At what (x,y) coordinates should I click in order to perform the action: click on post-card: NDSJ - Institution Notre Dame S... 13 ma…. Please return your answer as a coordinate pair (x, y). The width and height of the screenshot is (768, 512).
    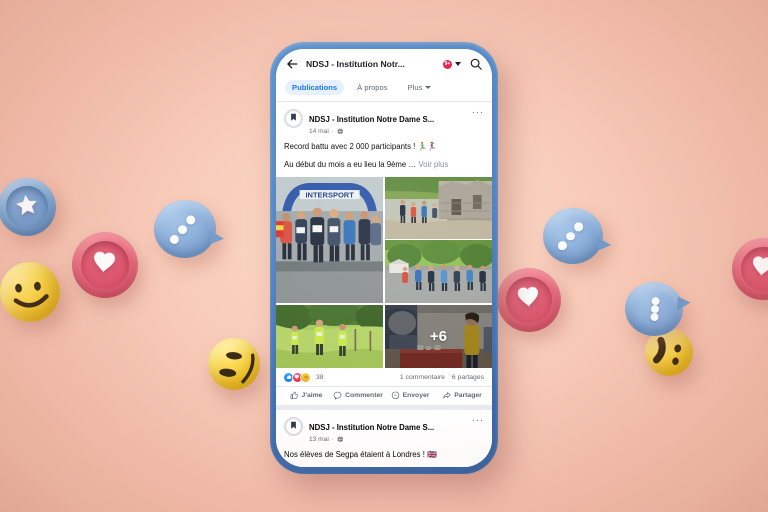
    Looking at the image, I should click on (384, 438).